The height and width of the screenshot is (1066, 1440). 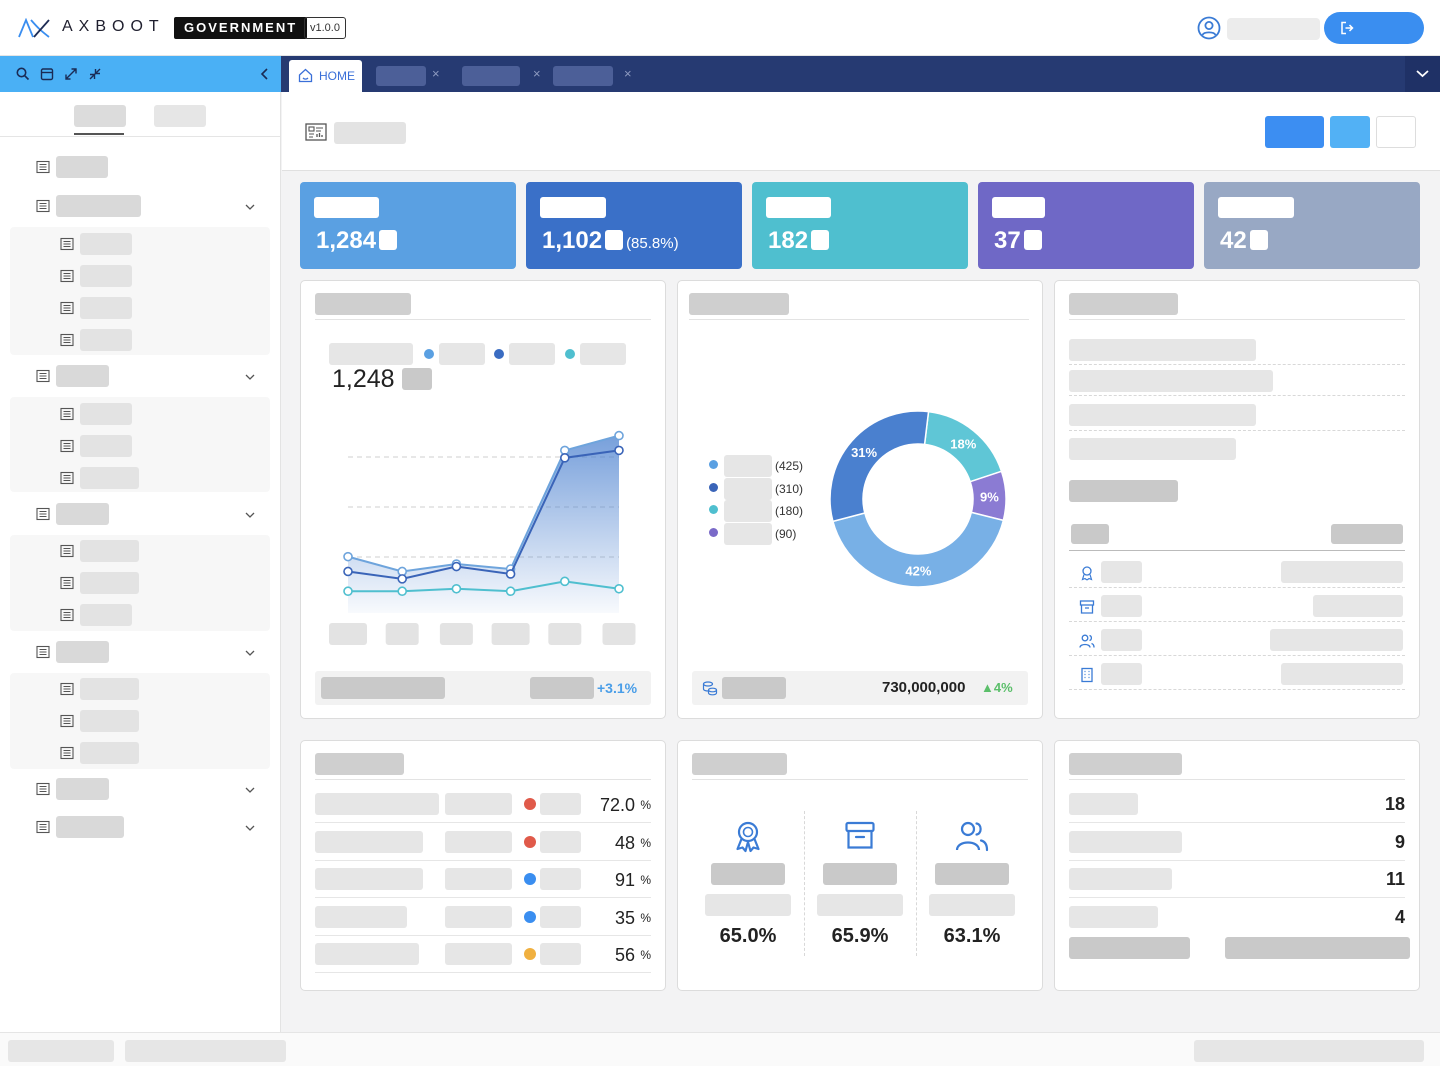 What do you see at coordinates (1086, 225) in the screenshot?
I see `stat-card-4: 37` at bounding box center [1086, 225].